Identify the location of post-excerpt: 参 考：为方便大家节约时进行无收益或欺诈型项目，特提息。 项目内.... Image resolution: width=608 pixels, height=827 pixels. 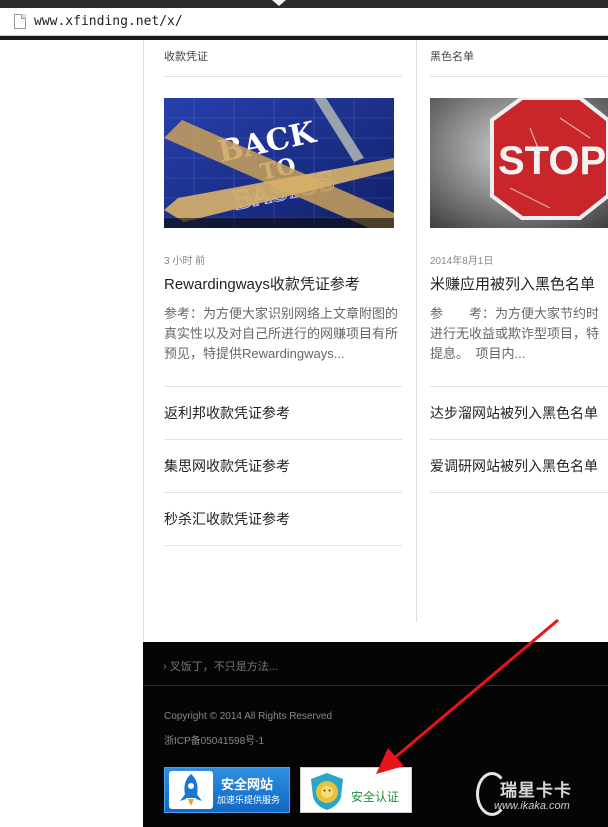
(515, 333).